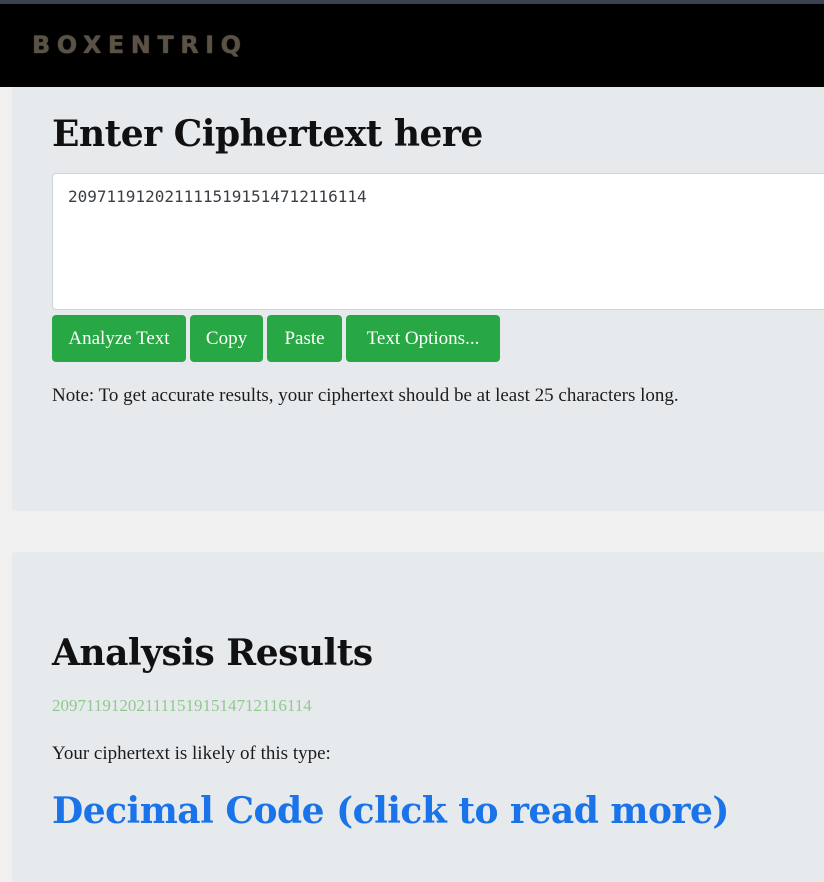 Image resolution: width=824 pixels, height=882 pixels. What do you see at coordinates (182, 705) in the screenshot?
I see `ciphertext-echo: 2097119120211115191514712116114` at bounding box center [182, 705].